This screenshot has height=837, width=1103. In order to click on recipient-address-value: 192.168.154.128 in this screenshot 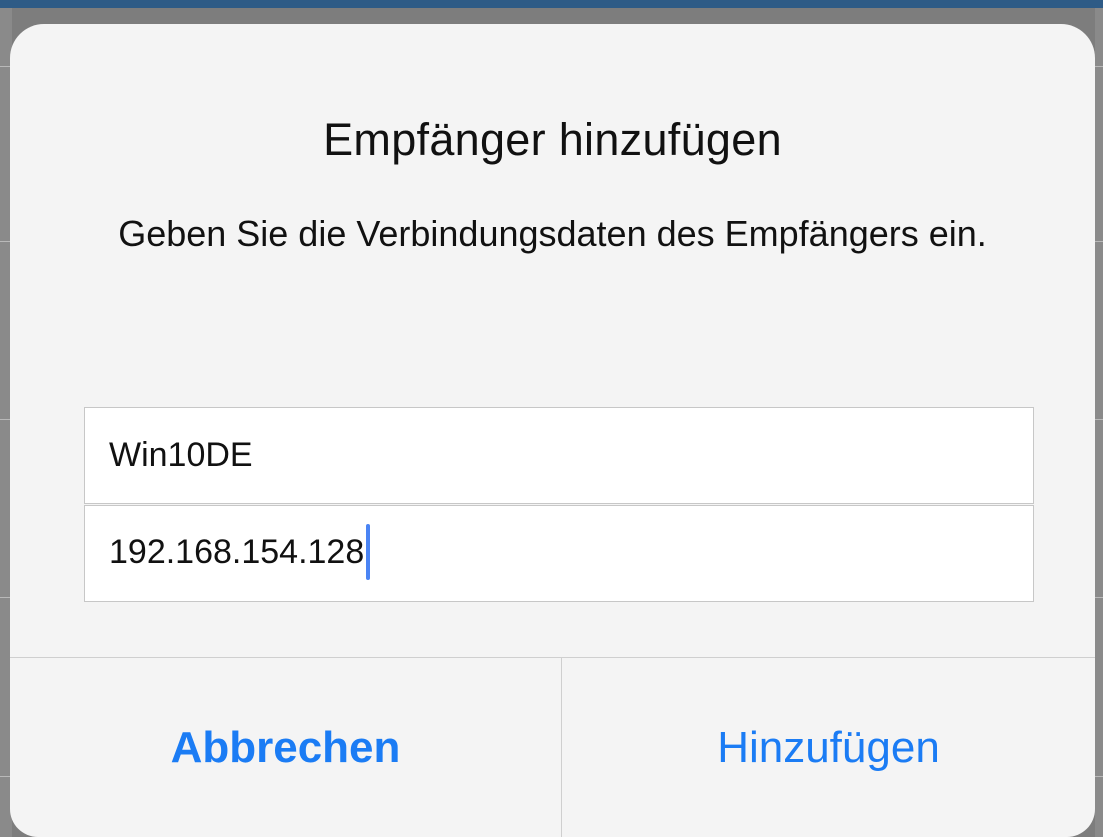, I will do `click(228, 552)`.